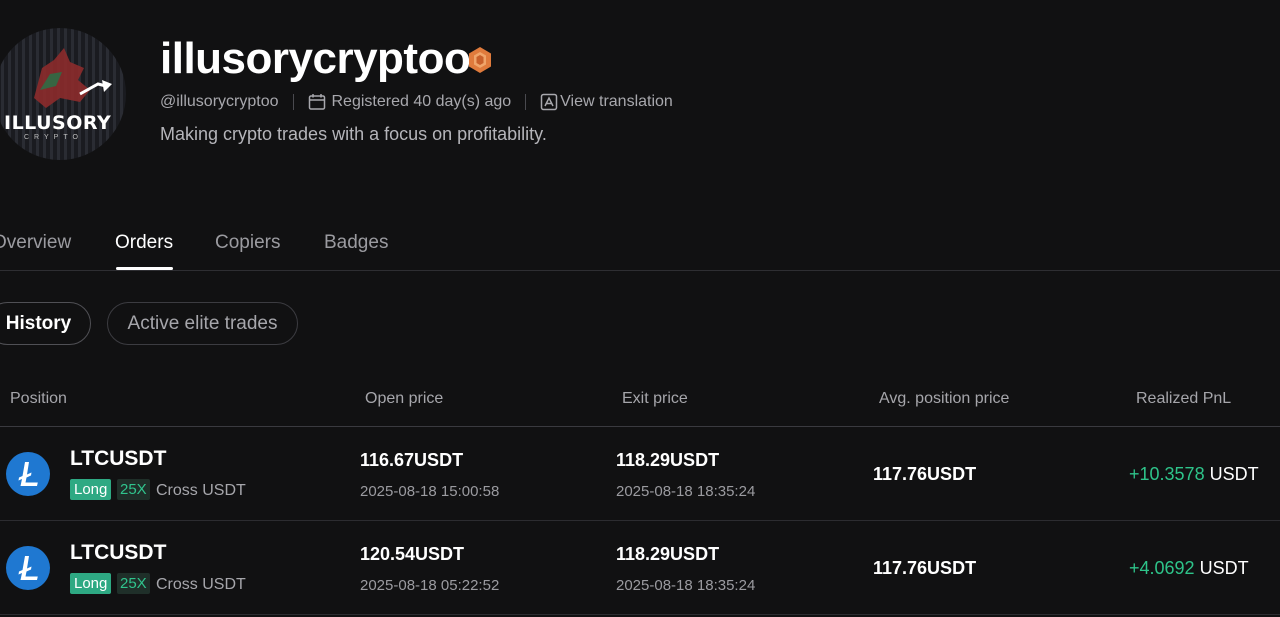 This screenshot has width=1280, height=617. Describe the element at coordinates (412, 554) in the screenshot. I see `open-price: 120.54USDT` at that location.